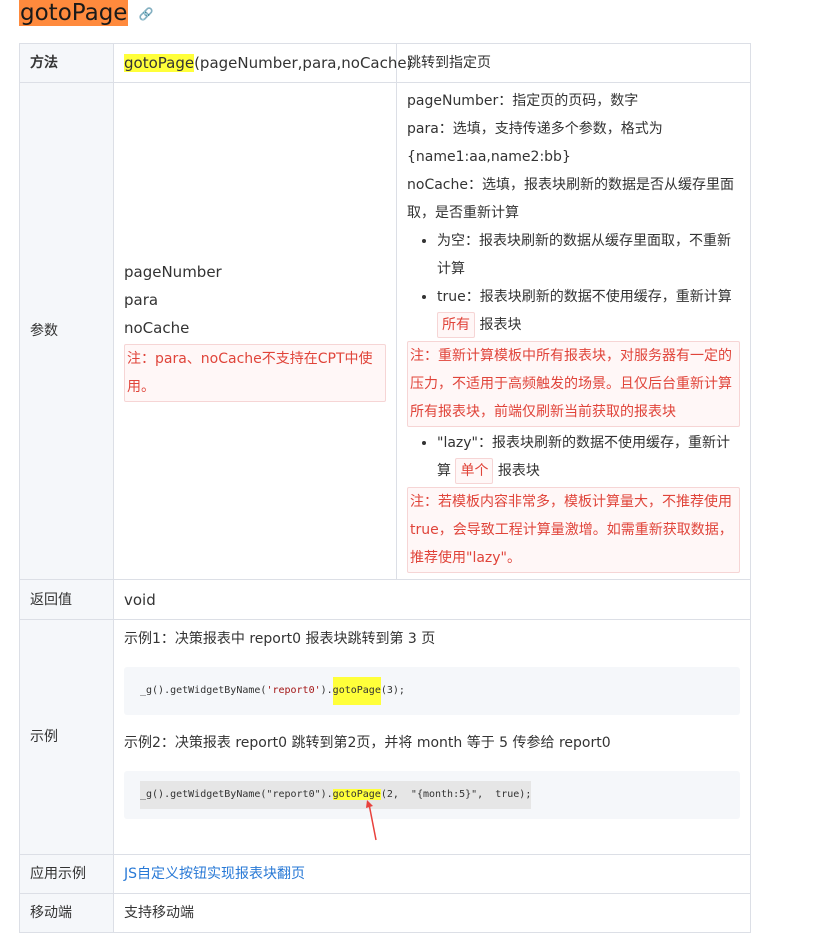  I want to click on code2-part-c: (2, "{month:5}", true);, so click(456, 794).